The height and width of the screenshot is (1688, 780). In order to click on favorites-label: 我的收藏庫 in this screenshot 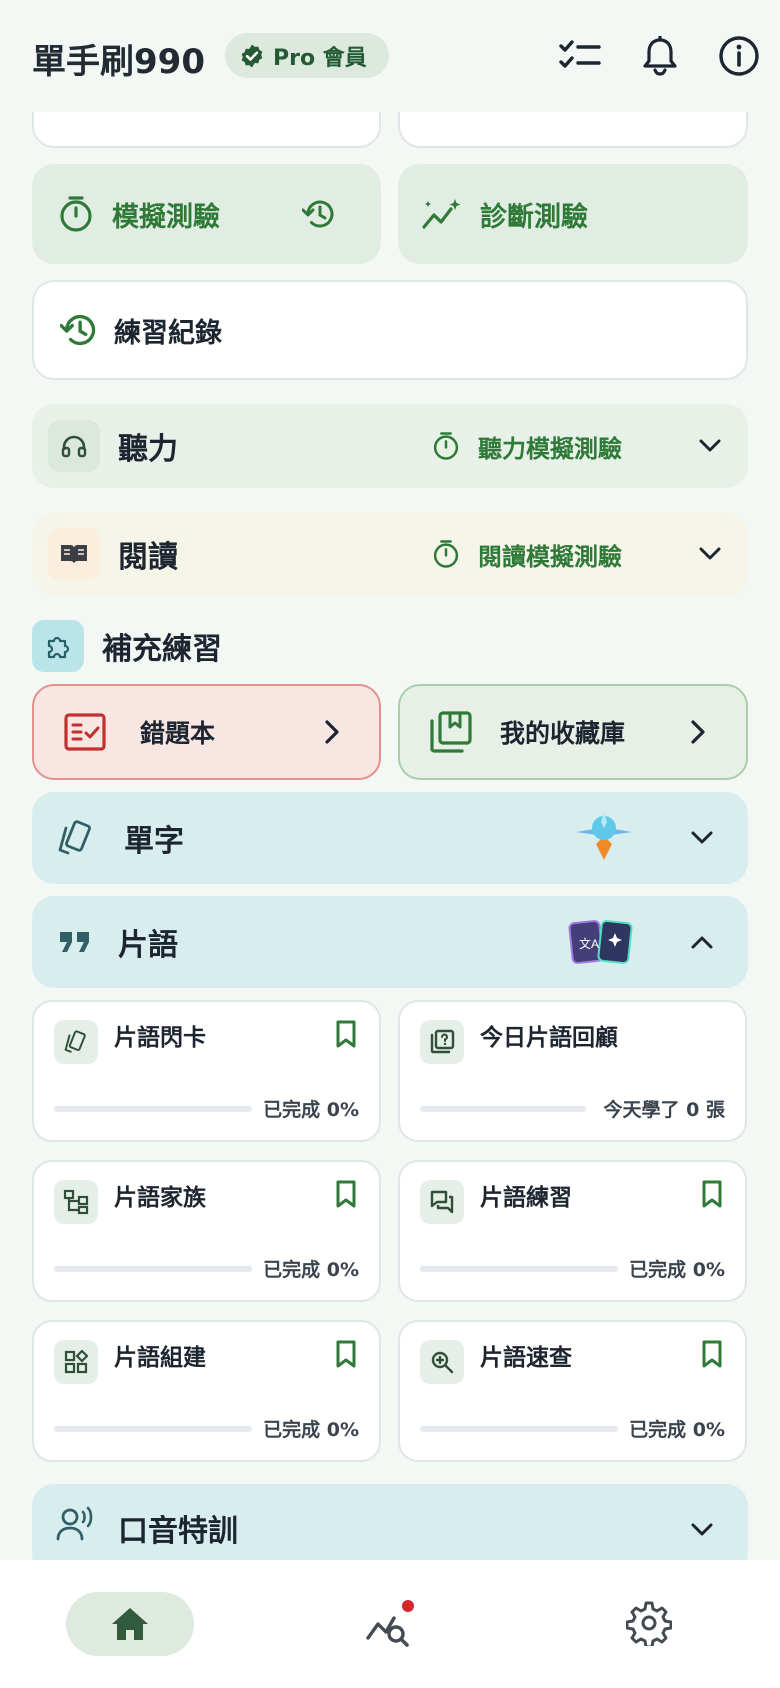, I will do `click(563, 733)`.